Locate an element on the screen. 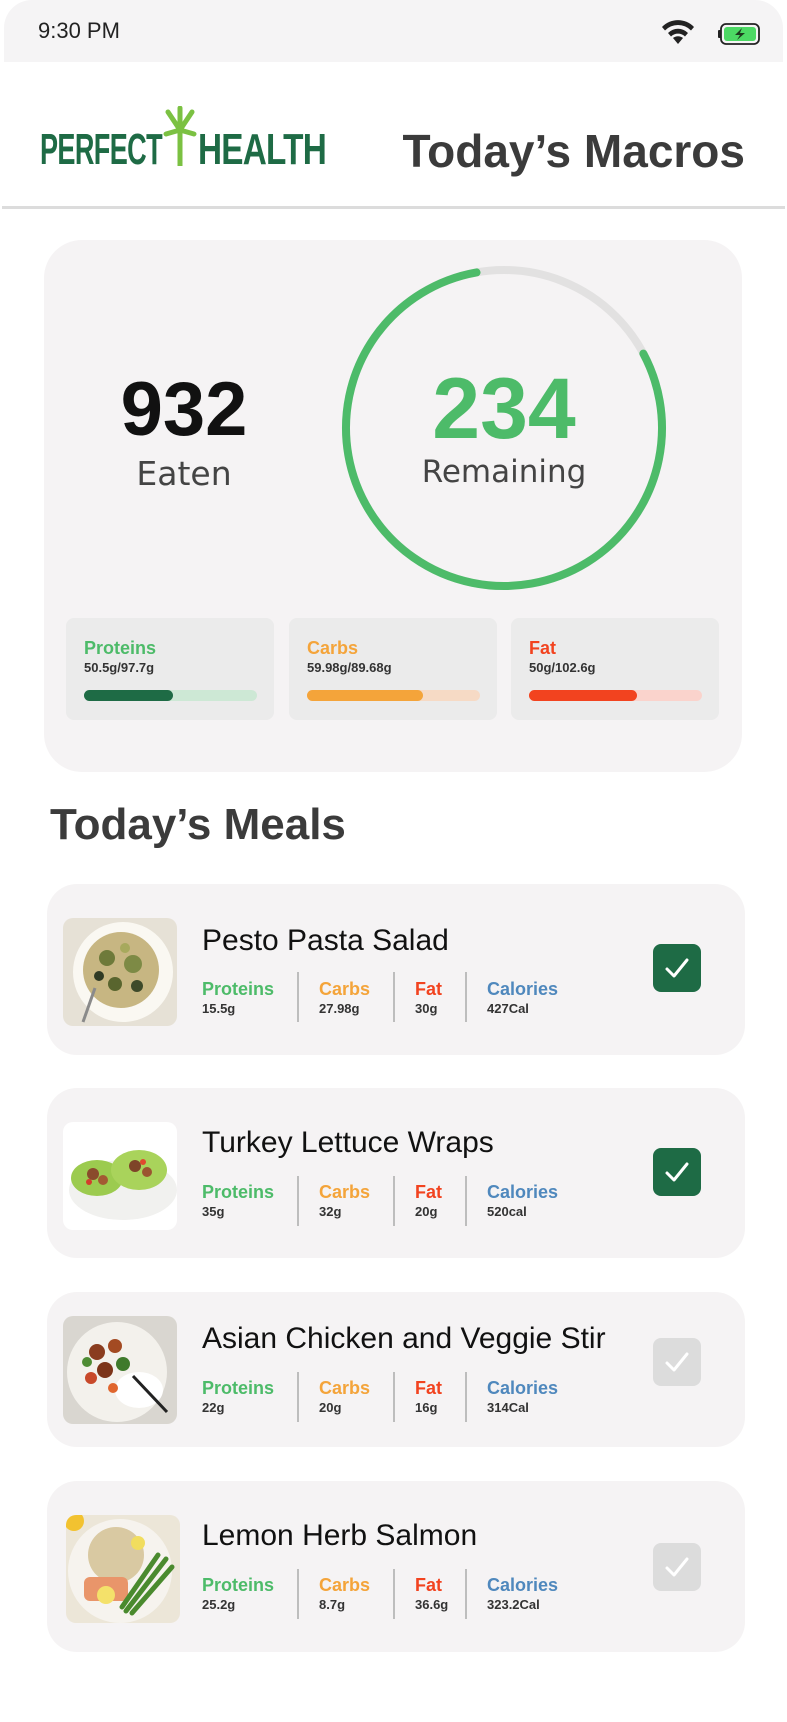 This screenshot has height=1722, width=787. nutrient-value: 323.2Cal is located at coordinates (513, 1604).